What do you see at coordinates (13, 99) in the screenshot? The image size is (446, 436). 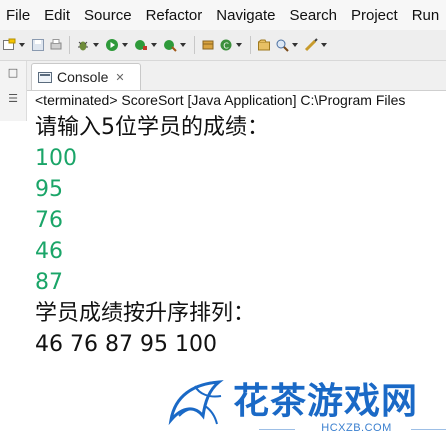 I see `outline-icon: ☰` at bounding box center [13, 99].